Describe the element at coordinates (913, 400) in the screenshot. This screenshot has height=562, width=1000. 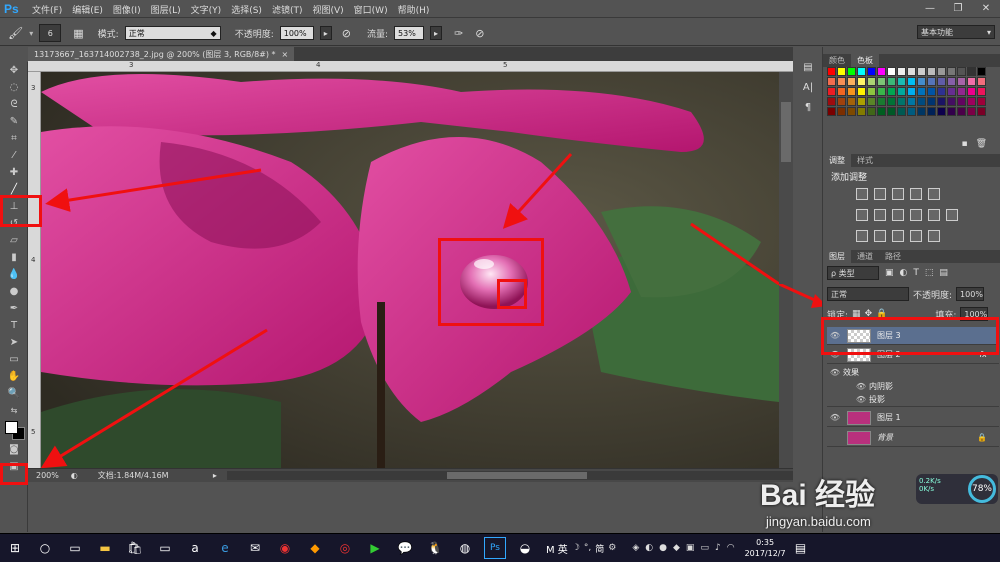
I see `effect-drop-shadow-row: 👁 投影` at that location.